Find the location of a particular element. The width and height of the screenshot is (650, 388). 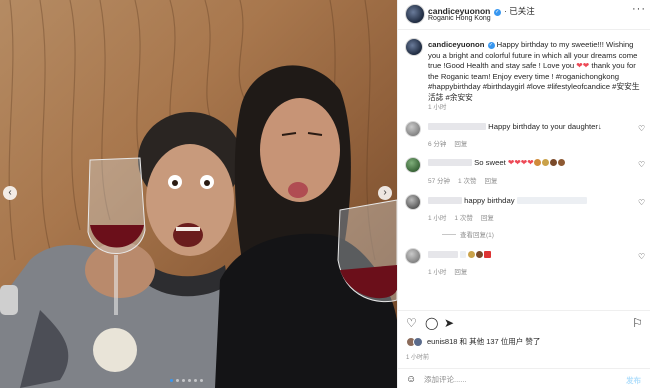

emoji-row: ❤❤❤❤ is located at coordinates (537, 162).